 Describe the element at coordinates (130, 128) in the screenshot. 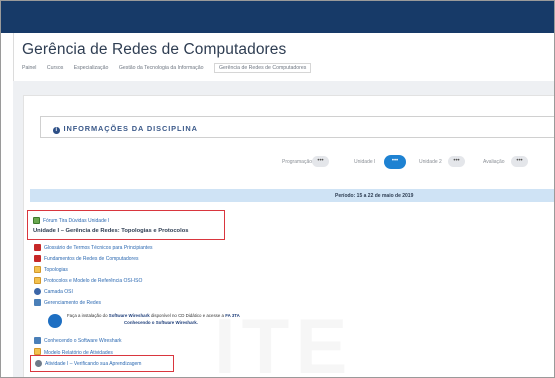

I see `course-info-label: INFORMAÇÕES DA DISCIPLINA` at that location.